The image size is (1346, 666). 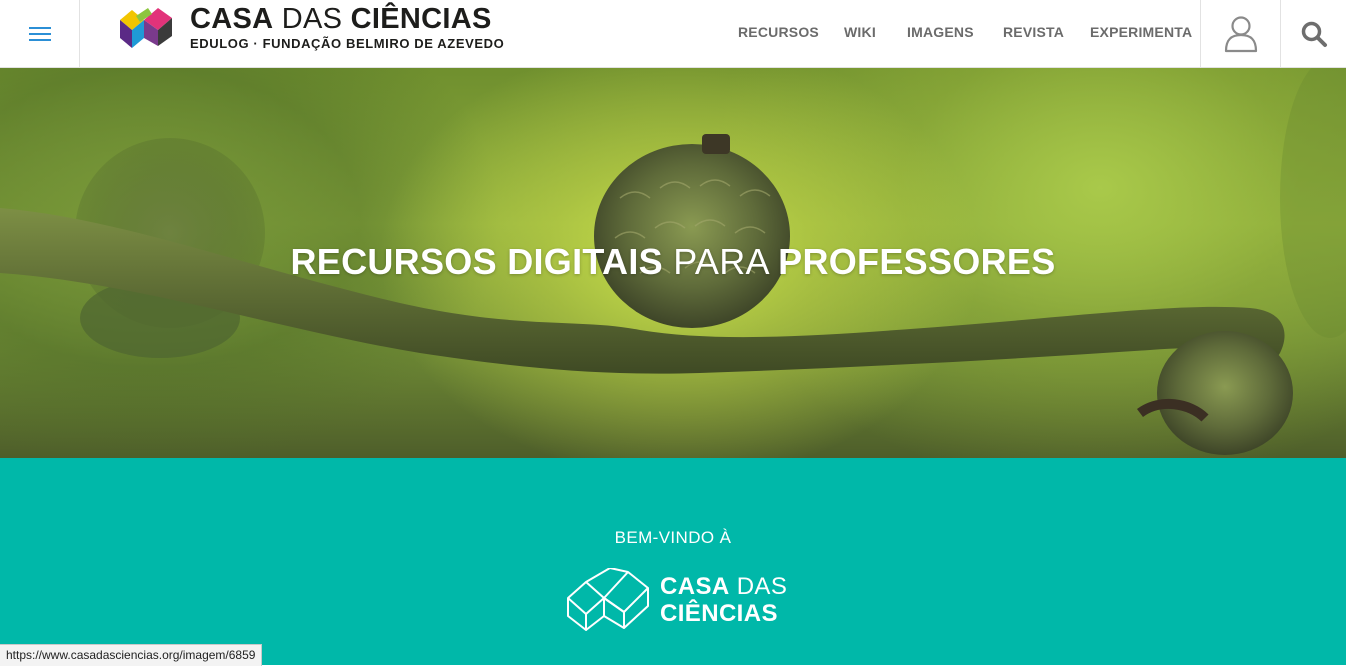 I want to click on brand-title: CASA DAS CIÊNCIAS, so click(x=341, y=19).